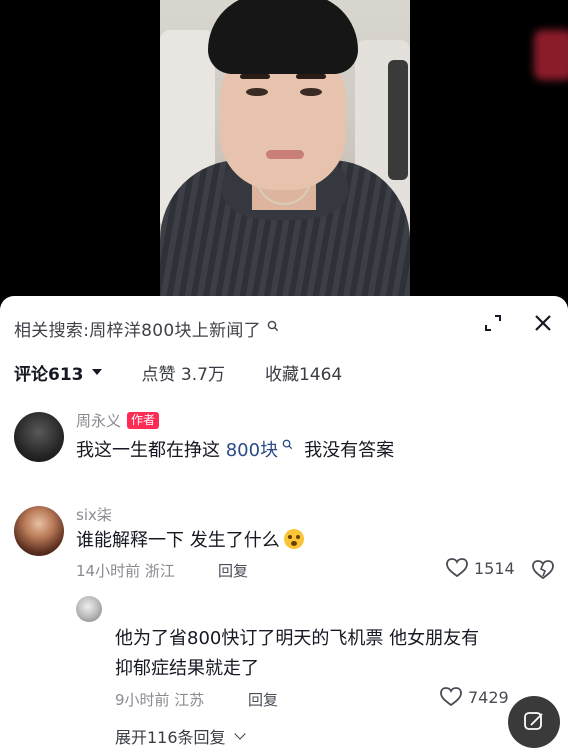 The width and height of the screenshot is (568, 753). I want to click on mouth, so click(285, 154).